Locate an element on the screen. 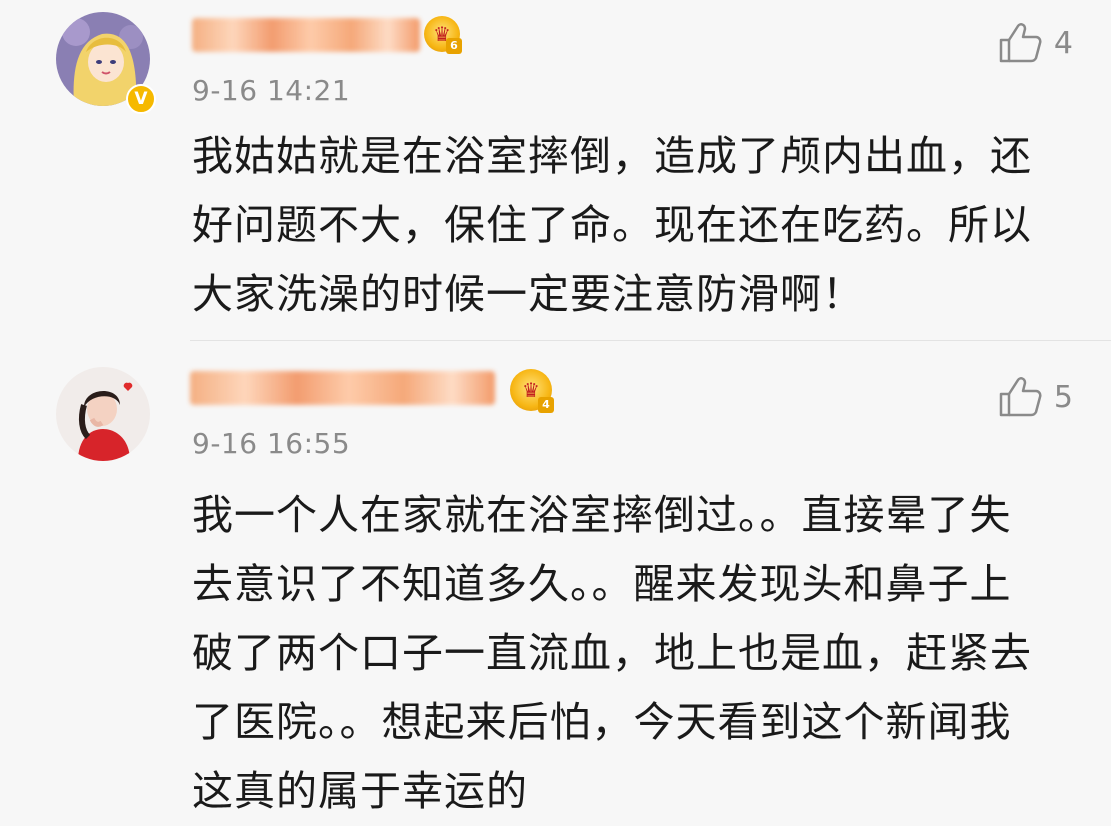  like-count: 4 is located at coordinates (1063, 43).